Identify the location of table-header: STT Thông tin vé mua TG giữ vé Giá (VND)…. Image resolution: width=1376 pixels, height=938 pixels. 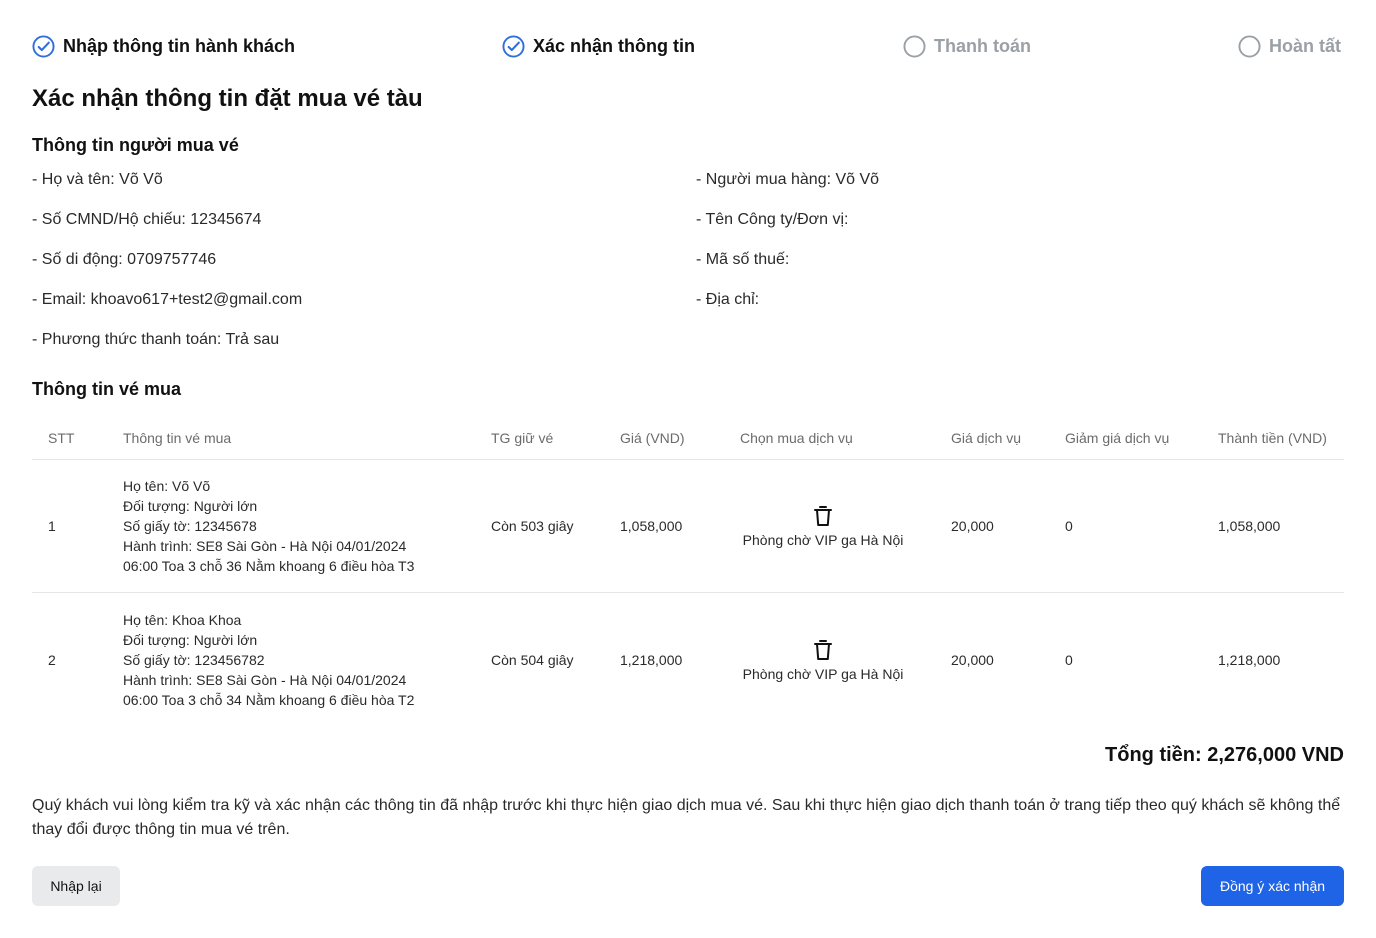
(688, 438).